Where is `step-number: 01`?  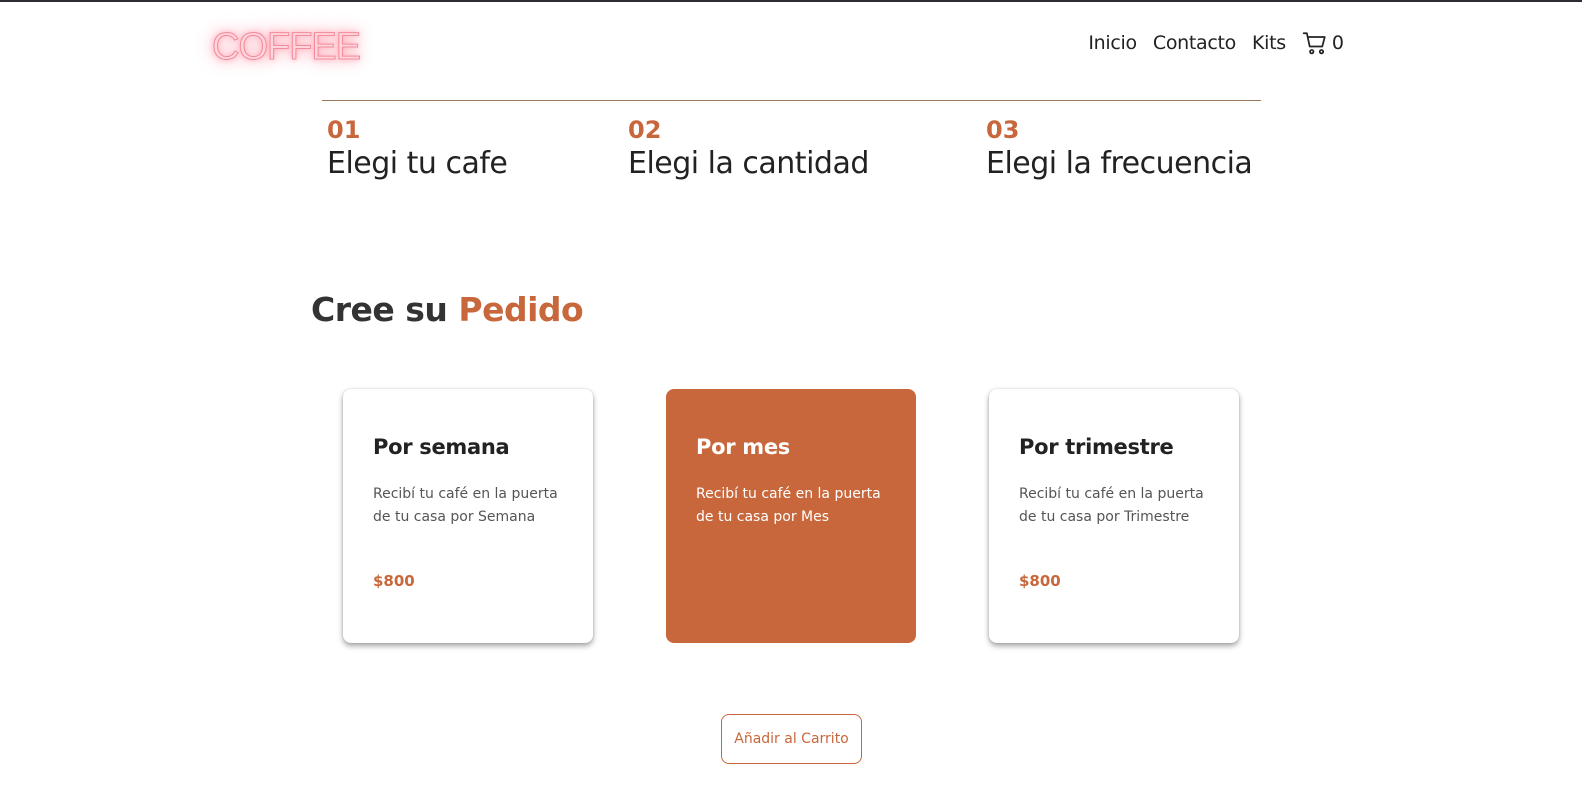
step-number: 01 is located at coordinates (344, 130).